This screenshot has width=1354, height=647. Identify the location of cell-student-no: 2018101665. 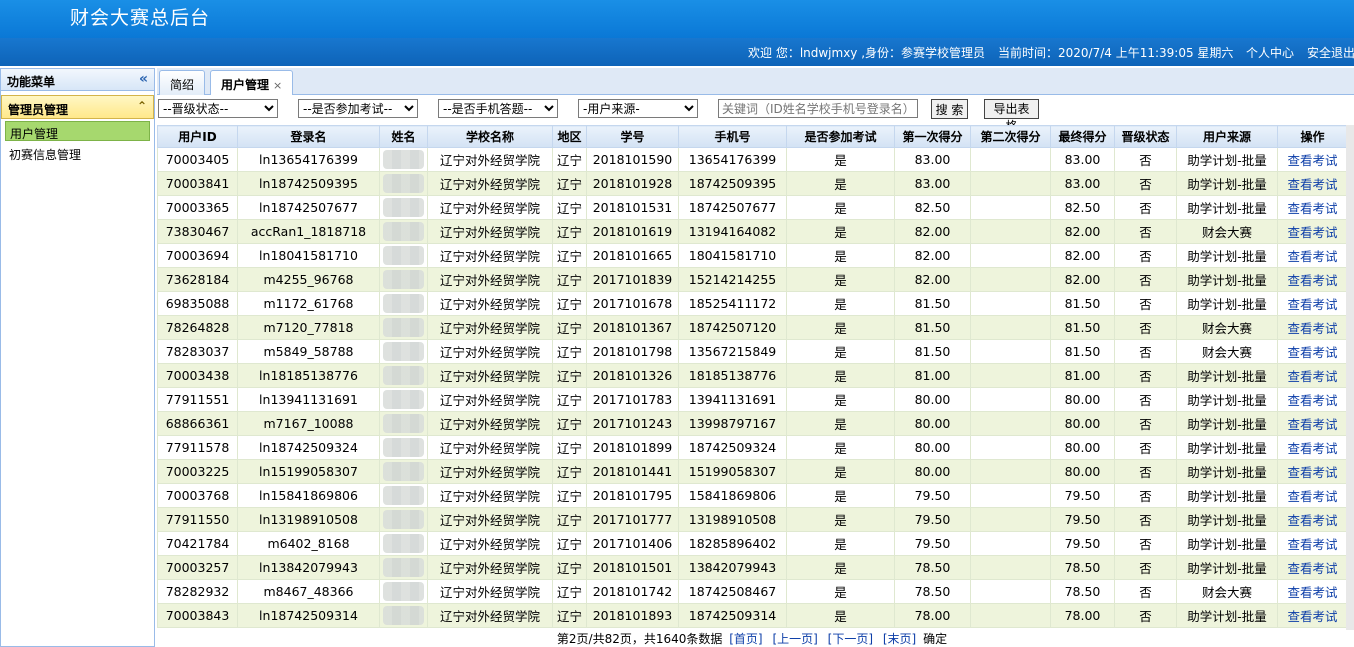
(632, 255).